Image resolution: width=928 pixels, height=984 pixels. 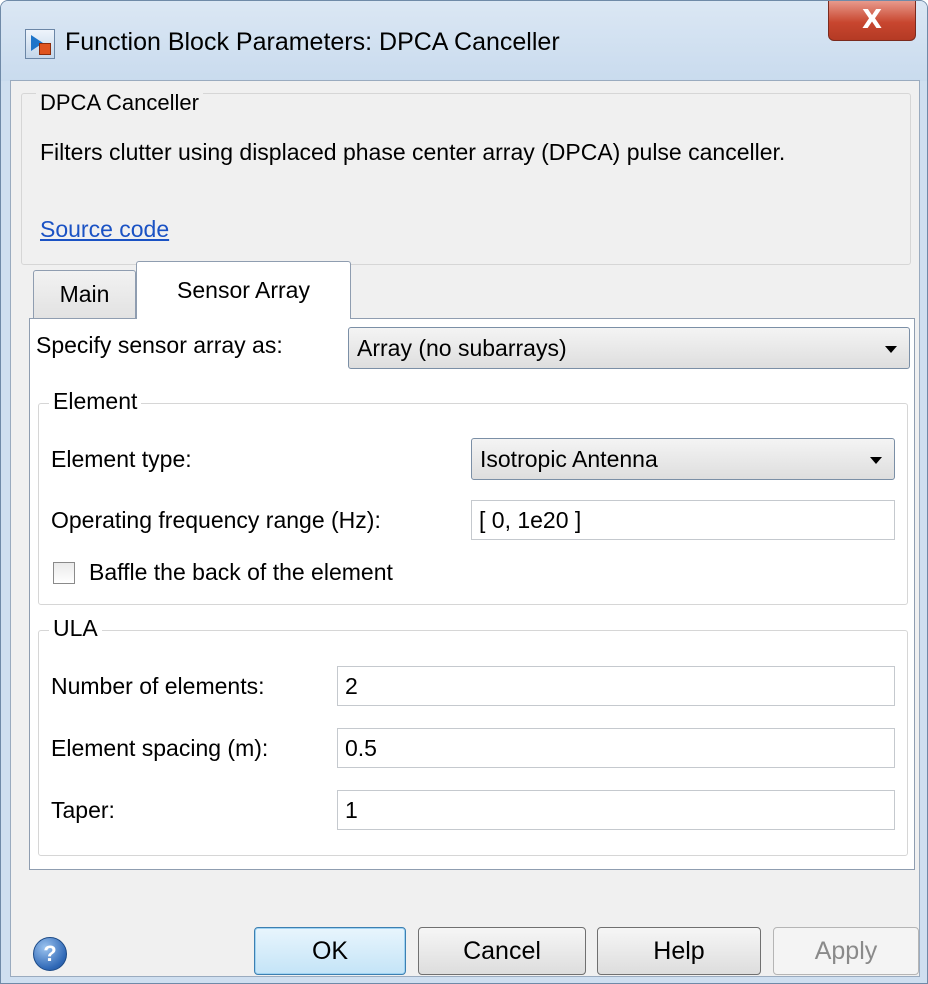 I want to click on specify-sensor-array-dropdown: Array (no subarrays), so click(x=629, y=348).